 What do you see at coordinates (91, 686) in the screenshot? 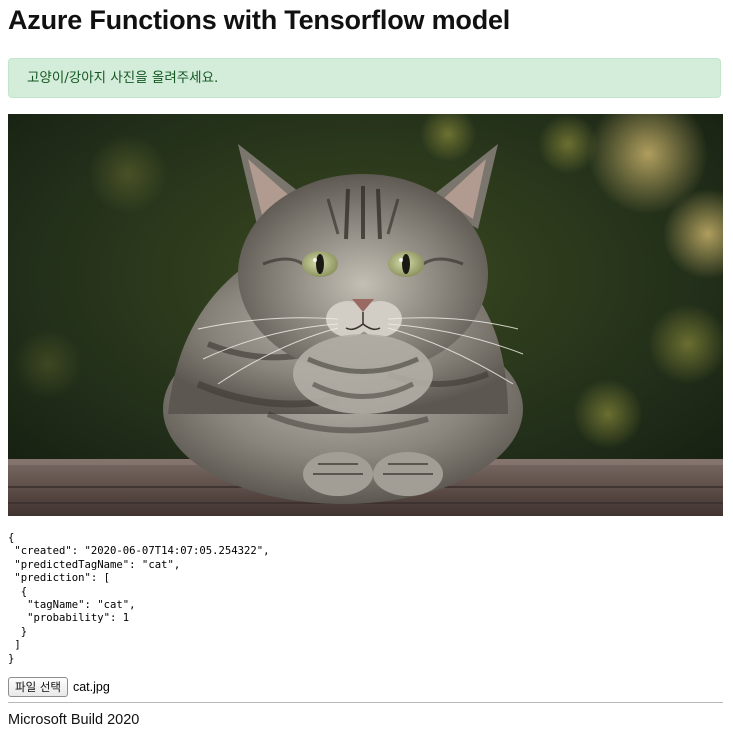
I see `selected-file-name: cat.jpg` at bounding box center [91, 686].